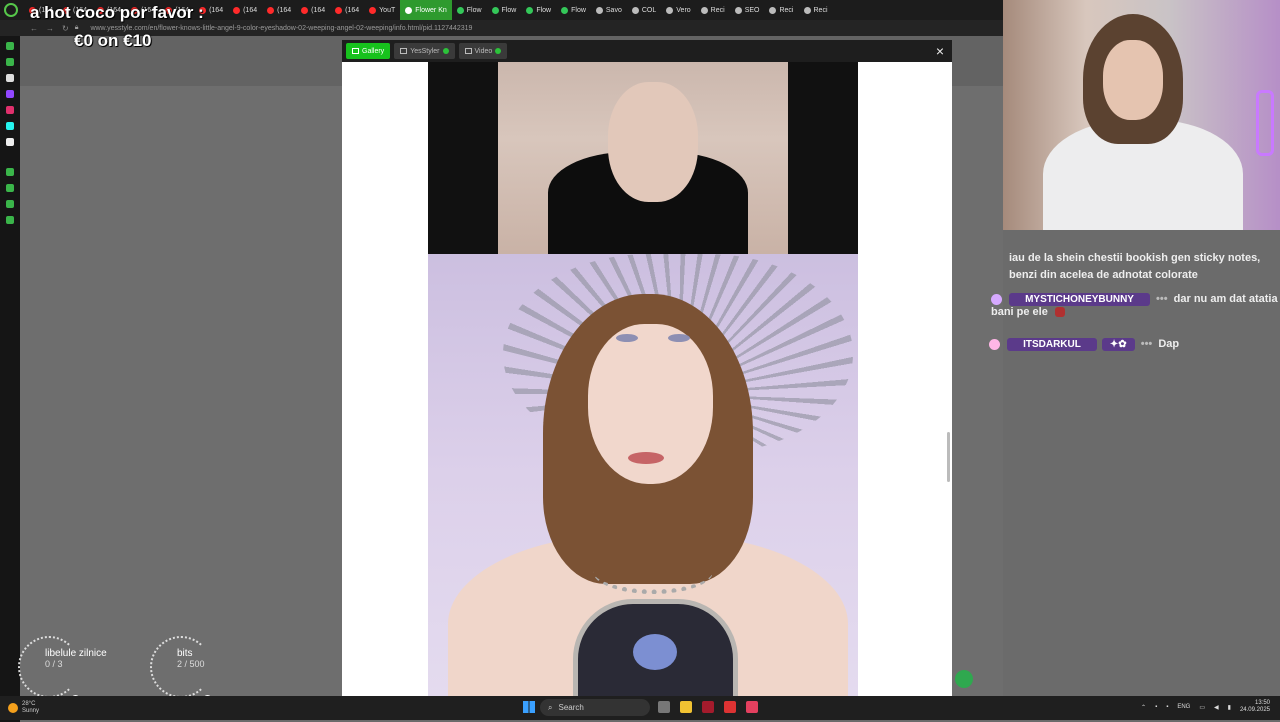 The width and height of the screenshot is (1280, 722). I want to click on streamer-face, so click(1133, 80).